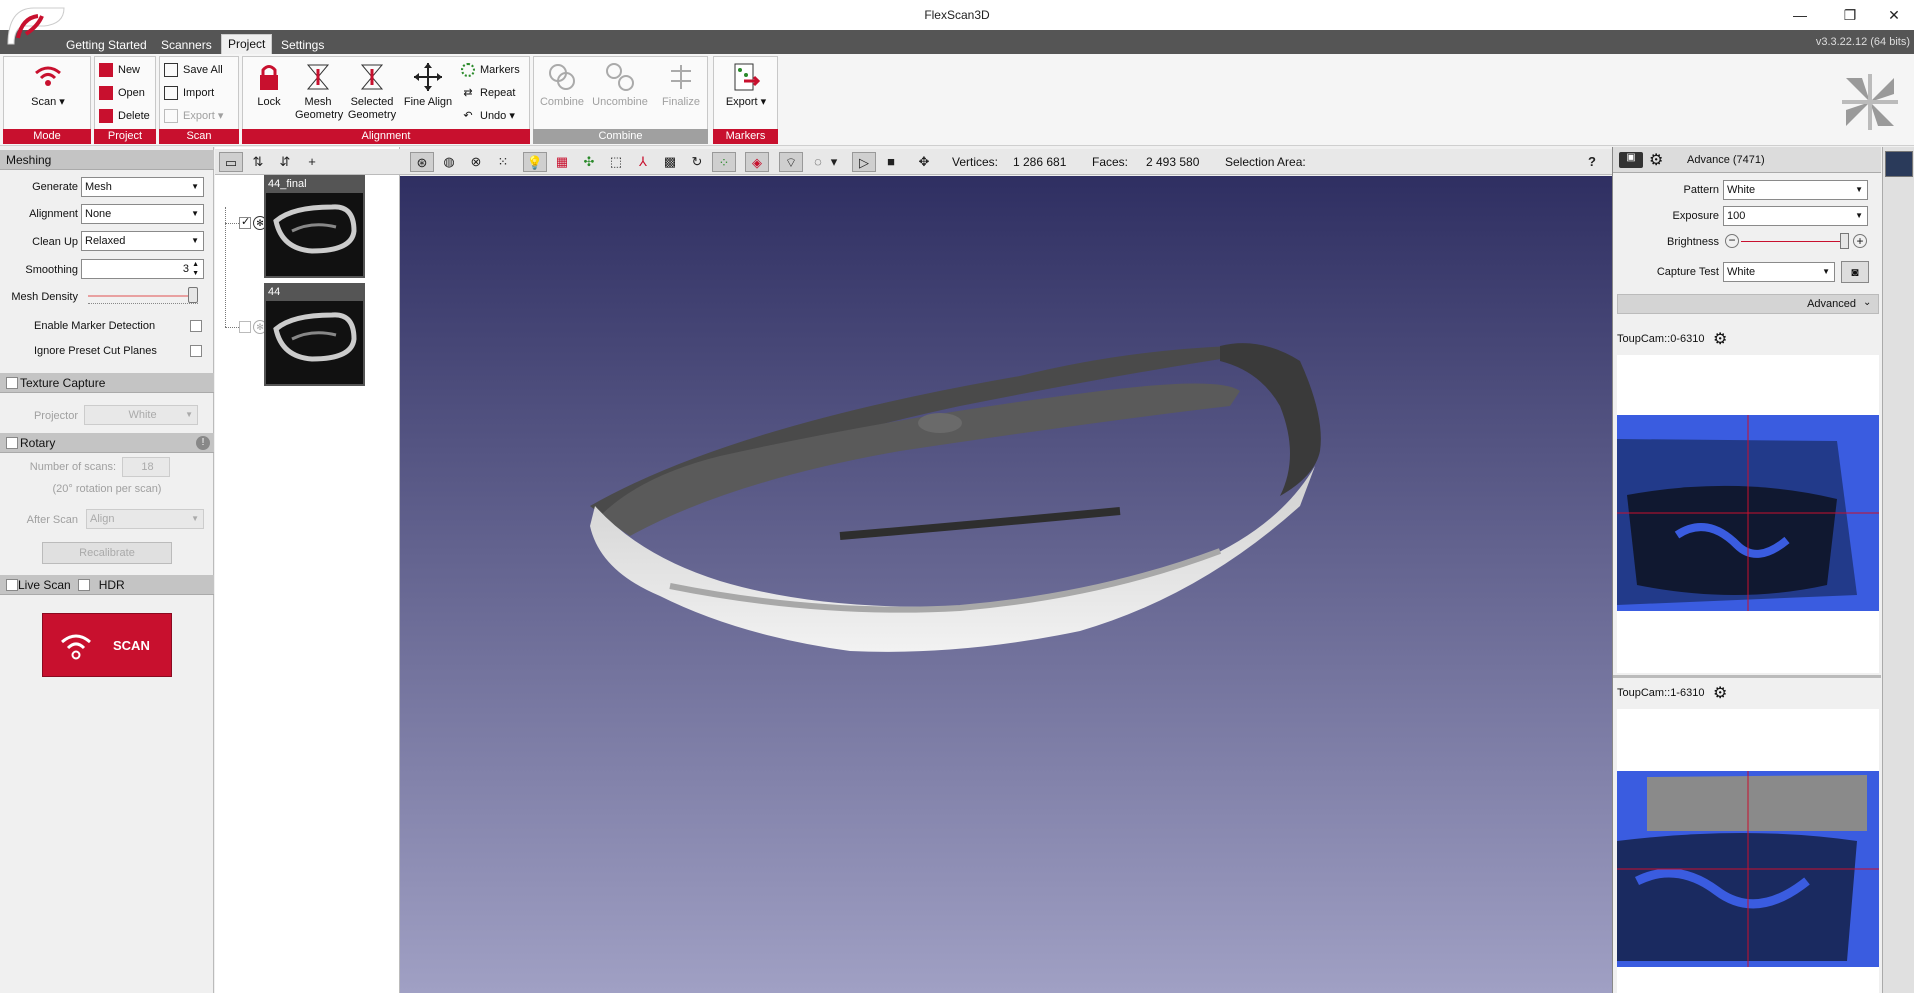 Image resolution: width=1914 pixels, height=993 pixels. What do you see at coordinates (1592, 162) in the screenshot?
I see `help-icon: ?` at bounding box center [1592, 162].